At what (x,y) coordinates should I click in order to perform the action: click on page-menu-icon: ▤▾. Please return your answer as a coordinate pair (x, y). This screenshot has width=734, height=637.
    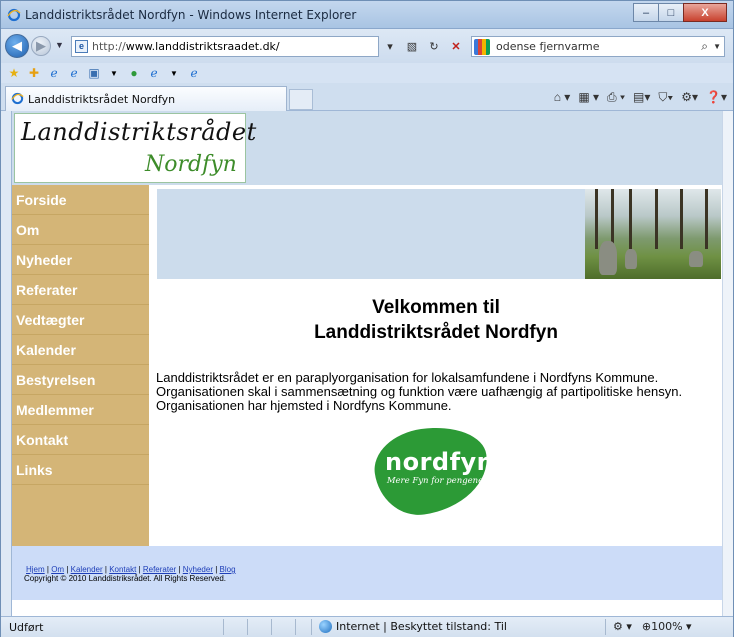
    Looking at the image, I should click on (641, 97).